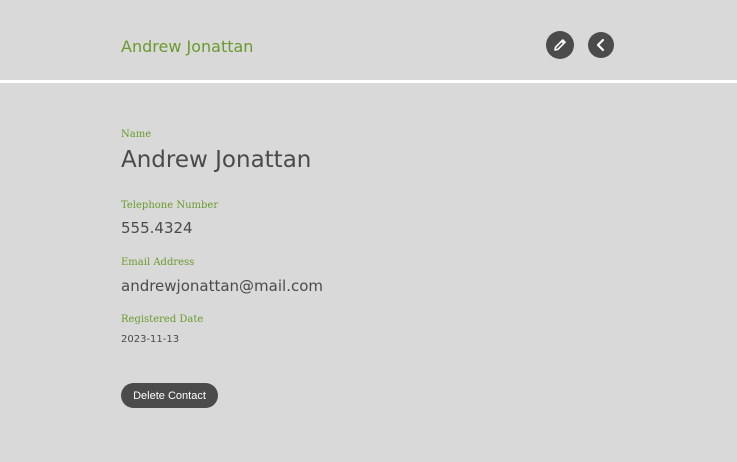 The height and width of the screenshot is (462, 737). Describe the element at coordinates (162, 319) in the screenshot. I see `date-label: Registered Date` at that location.